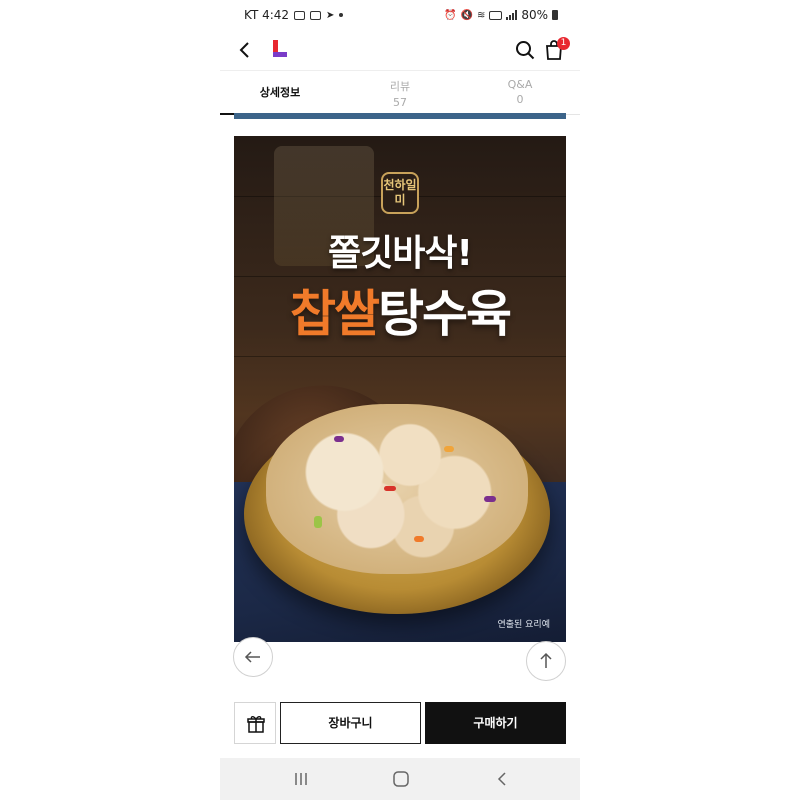  Describe the element at coordinates (350, 723) in the screenshot. I see `add-to-cart-button: 장바구니` at that location.